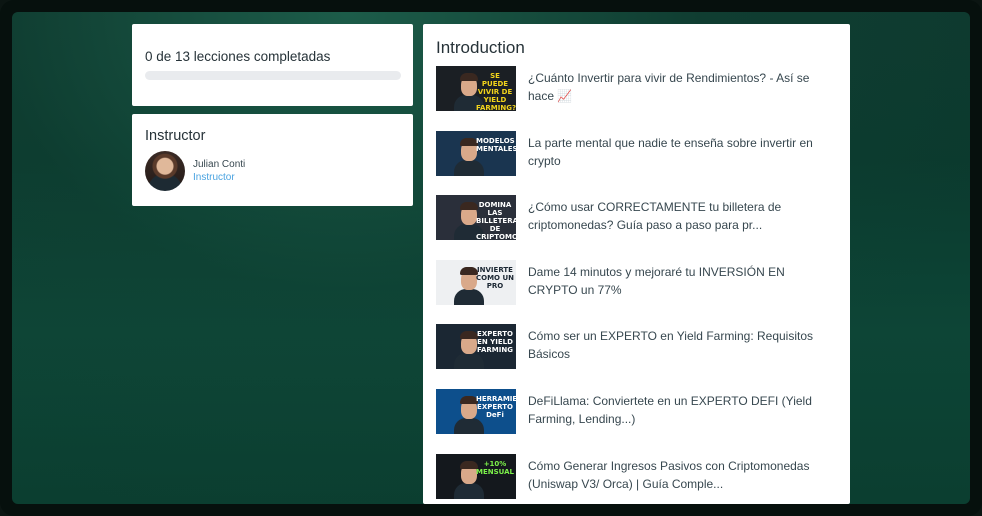  I want to click on thumbnail-caption: SE PUEDE VIVIR DE YIELD FARMING?, so click(496, 91).